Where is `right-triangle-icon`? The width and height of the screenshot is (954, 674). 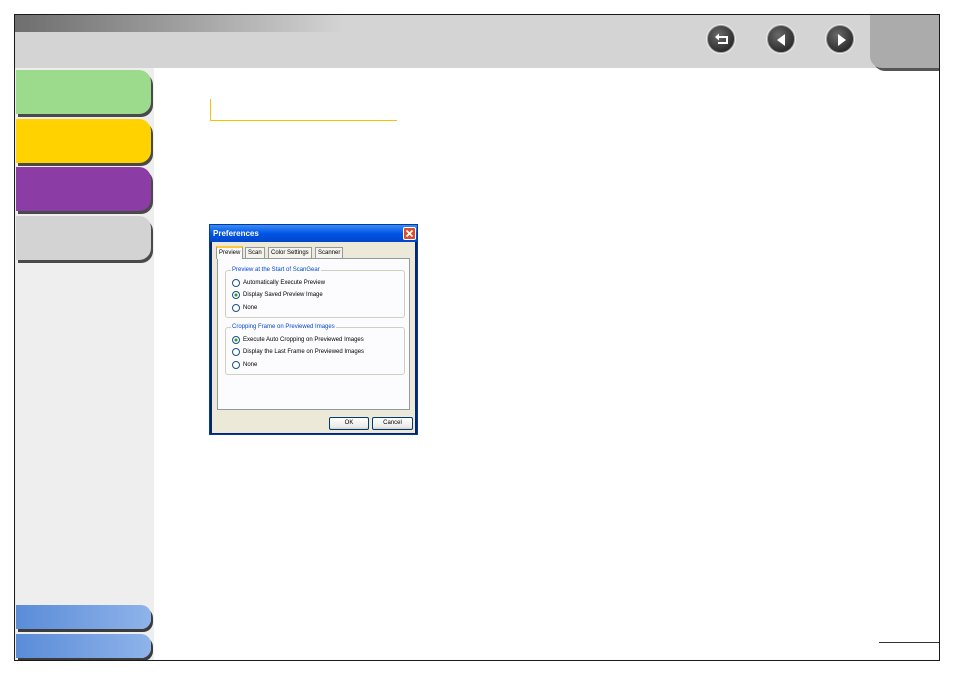
right-triangle-icon is located at coordinates (842, 40).